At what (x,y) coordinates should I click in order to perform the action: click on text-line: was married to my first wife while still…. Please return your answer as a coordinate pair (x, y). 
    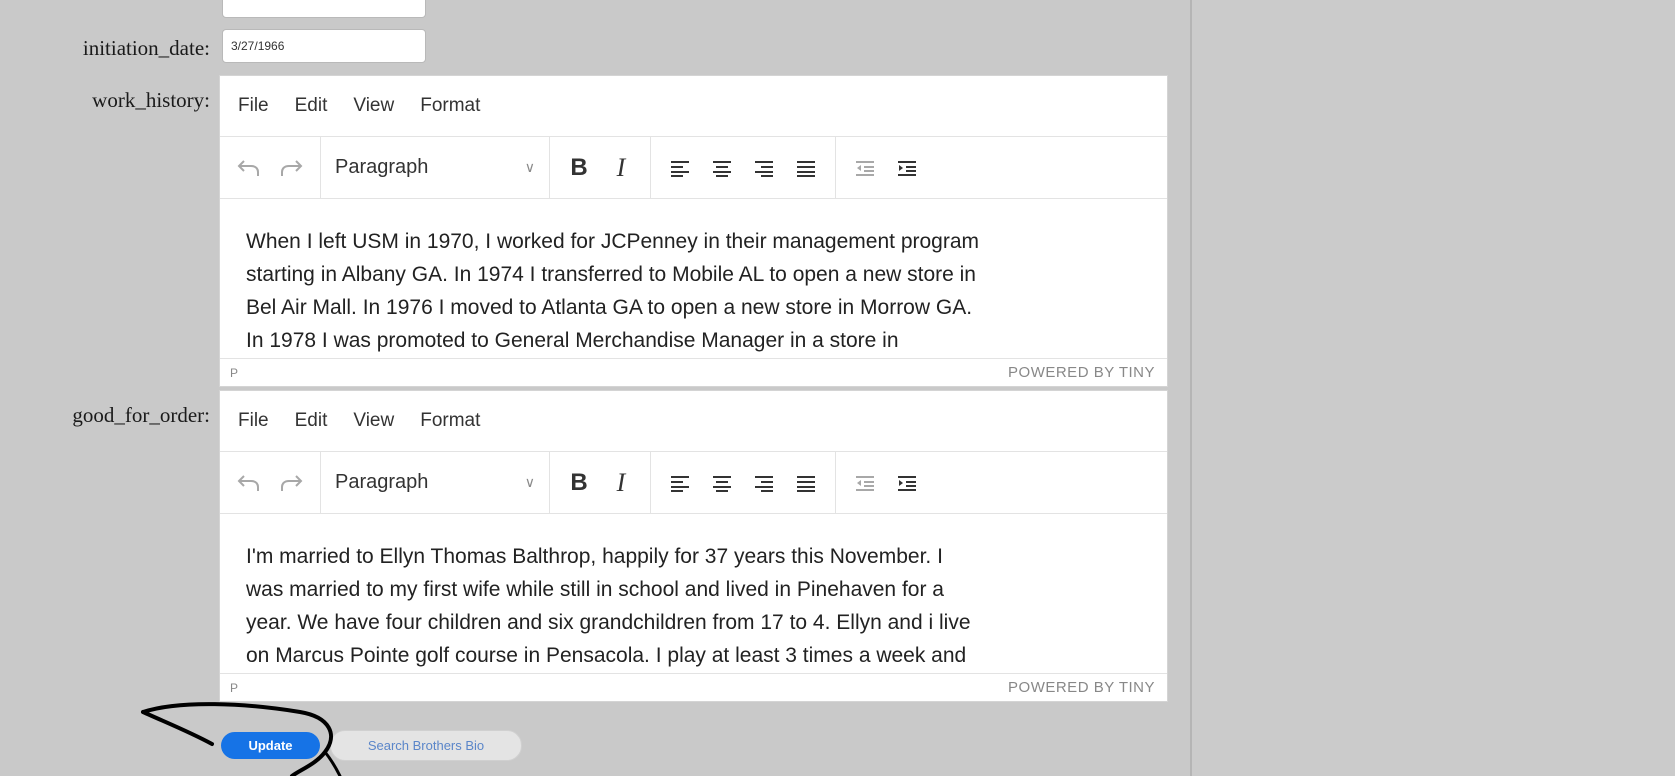
    Looking at the image, I should click on (595, 589).